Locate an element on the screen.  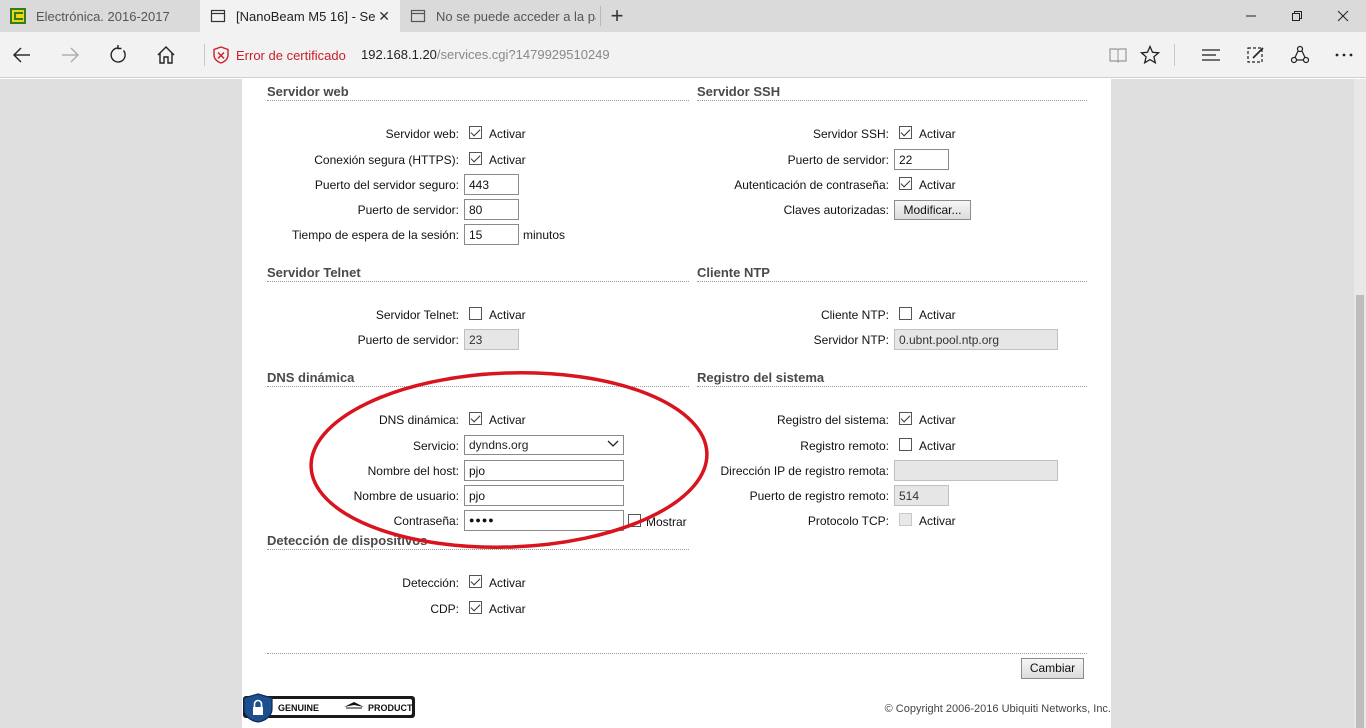
ddns-service-select: dyndns.org is located at coordinates (544, 445).